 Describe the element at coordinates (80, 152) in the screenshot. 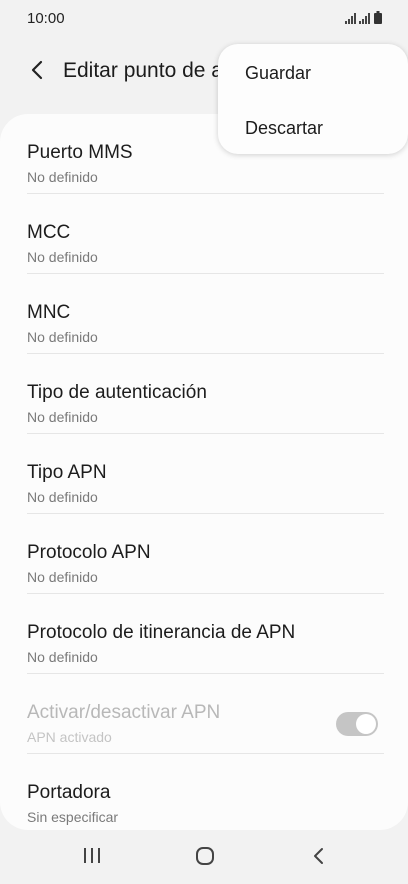

I see `setting-label: Puerto MMS` at that location.